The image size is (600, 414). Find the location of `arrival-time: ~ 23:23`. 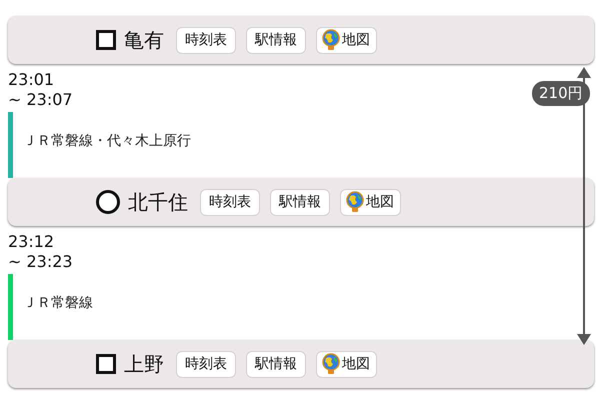

arrival-time: ~ 23:23 is located at coordinates (40, 262).